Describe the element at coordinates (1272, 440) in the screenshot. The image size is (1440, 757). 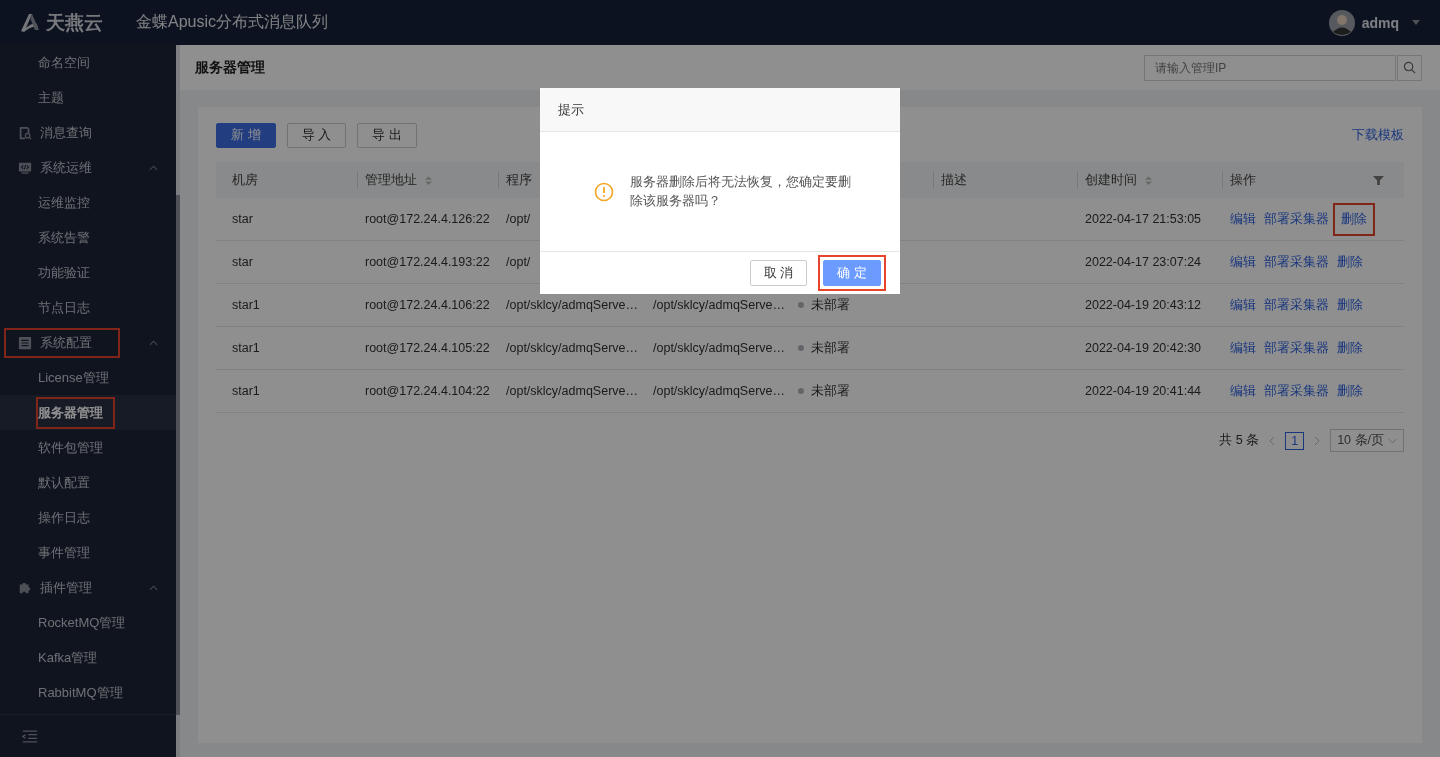
I see `previous-page-icon` at that location.